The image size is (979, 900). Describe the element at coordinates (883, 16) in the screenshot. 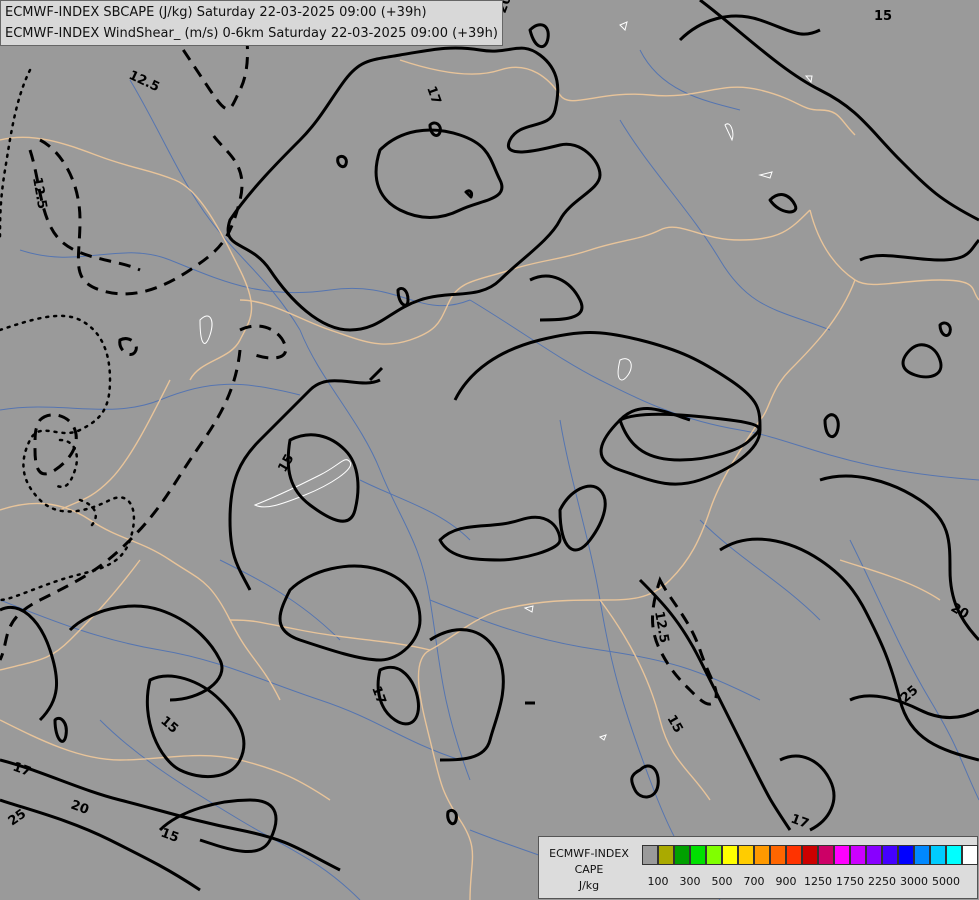

I see `contour-label: 15` at that location.